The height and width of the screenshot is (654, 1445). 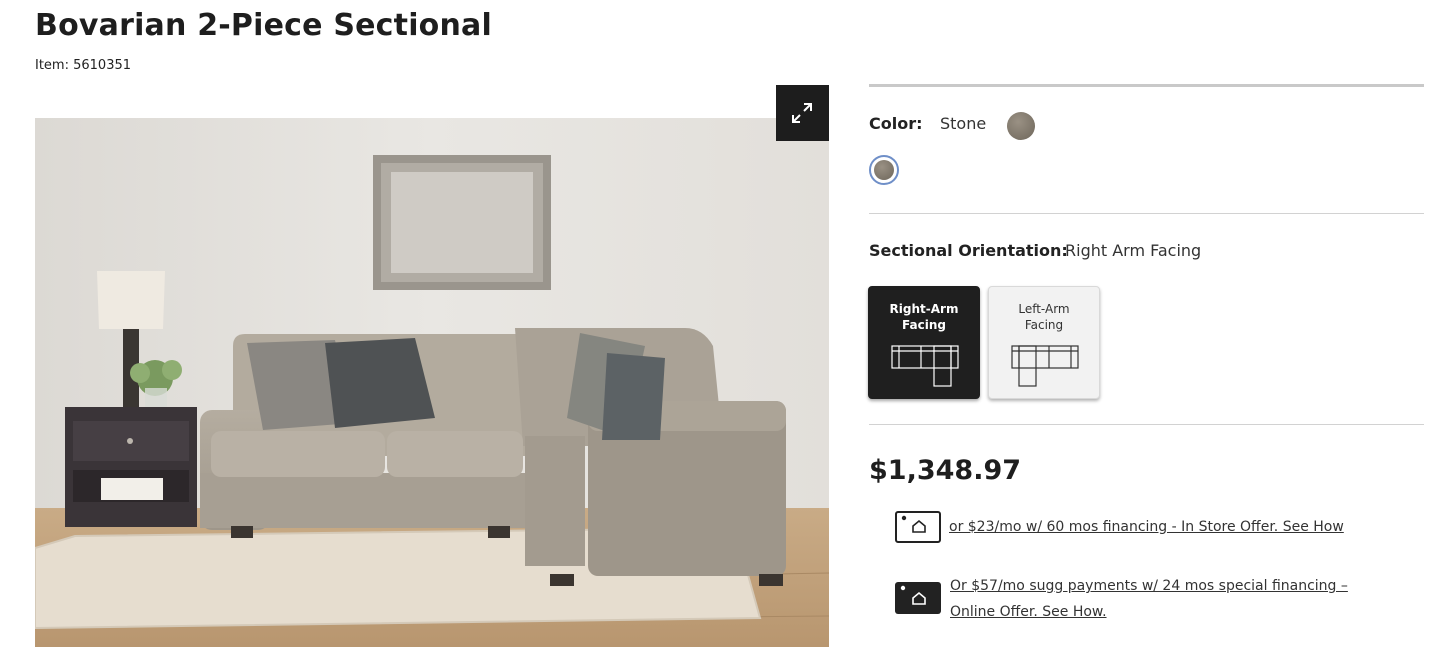 What do you see at coordinates (83, 65) in the screenshot?
I see `item-number: Item: 5610351` at bounding box center [83, 65].